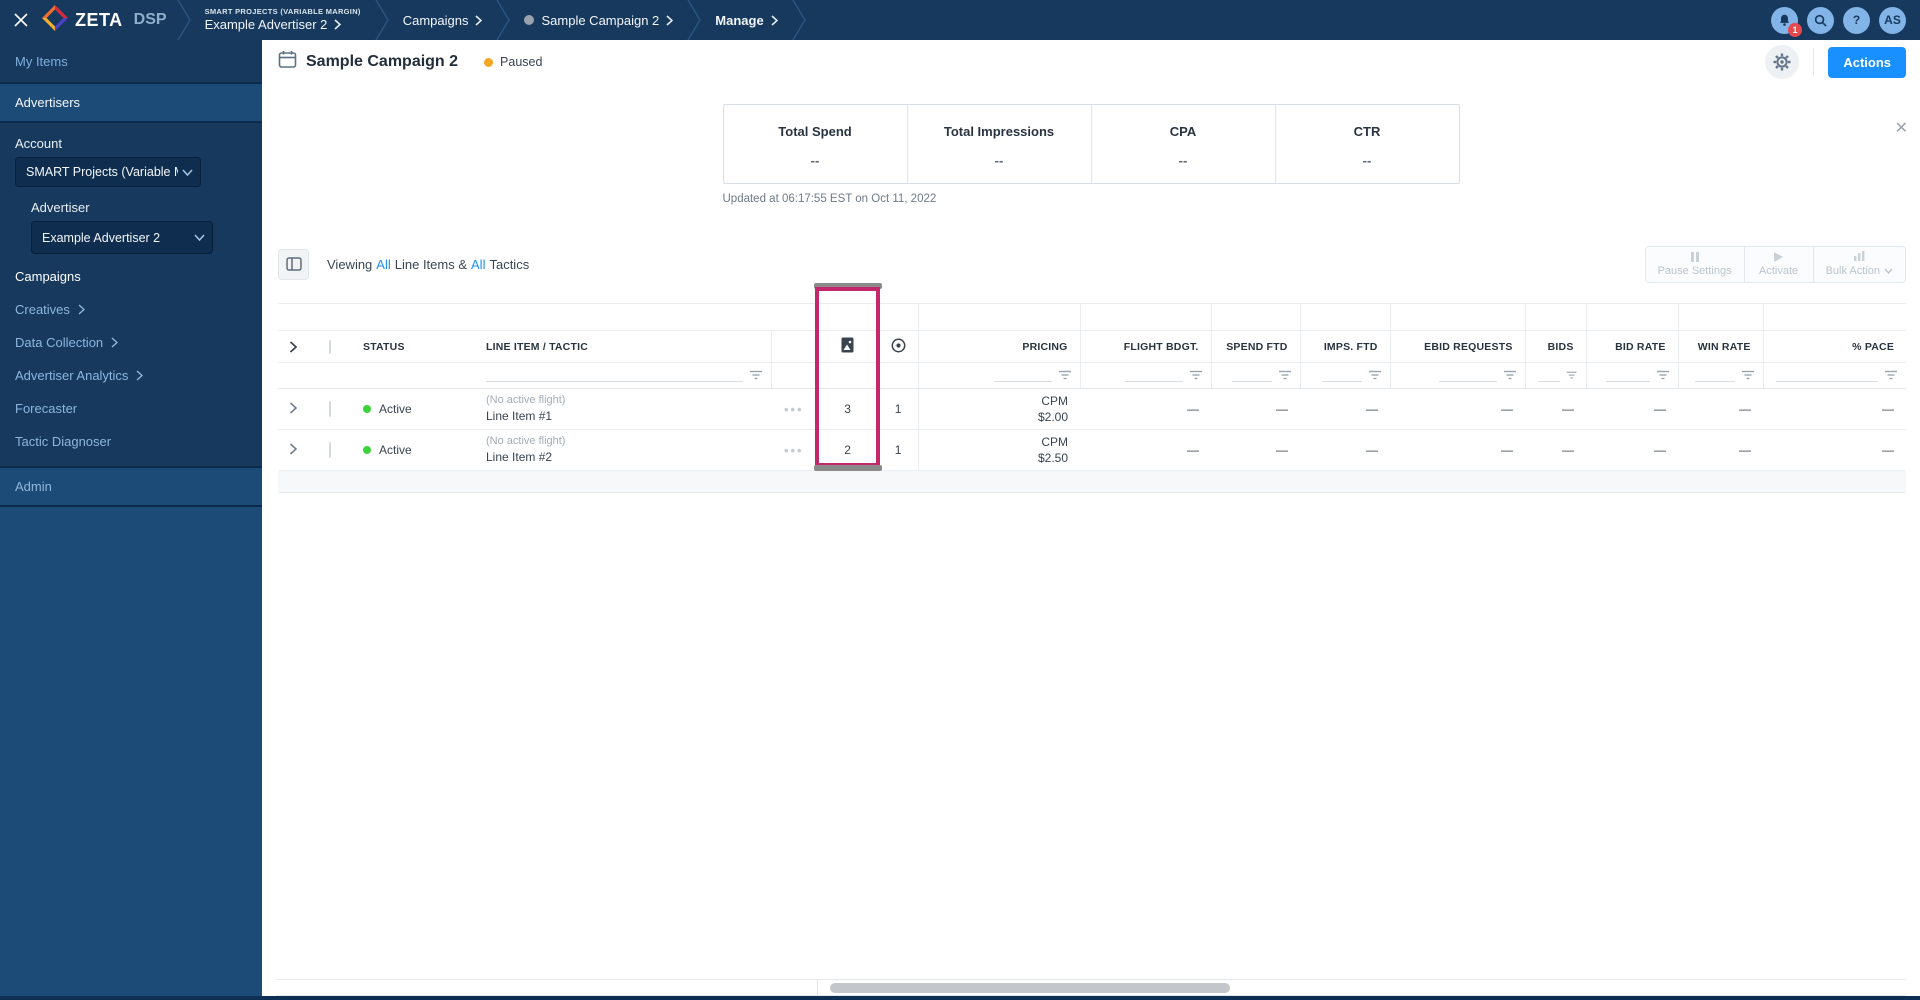  What do you see at coordinates (412, 346) in the screenshot?
I see `column-header-status: STATUS` at bounding box center [412, 346].